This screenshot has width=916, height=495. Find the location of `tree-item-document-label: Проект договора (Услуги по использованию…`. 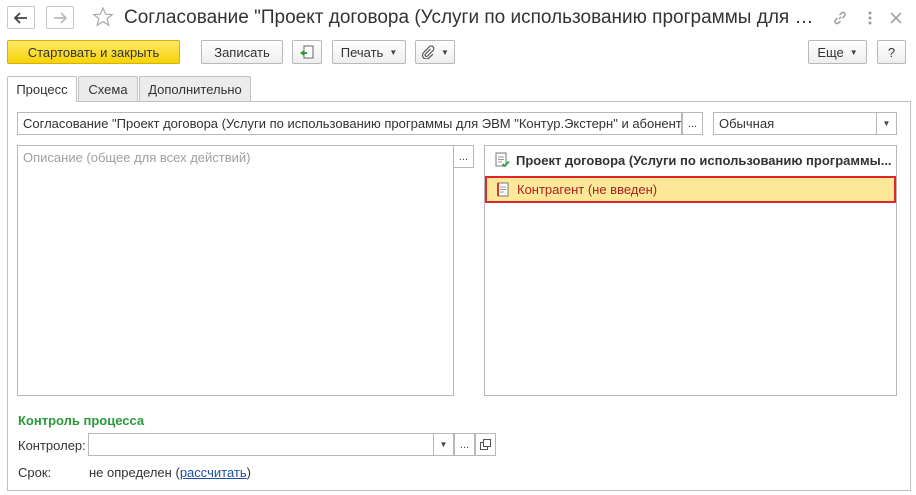

tree-item-document-label: Проект договора (Услуги по использованию… is located at coordinates (704, 160).